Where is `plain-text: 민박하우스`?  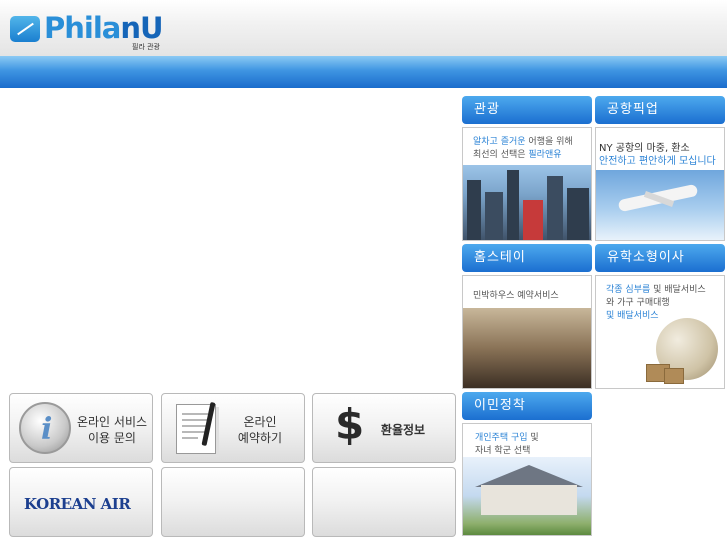 plain-text: 민박하우스 is located at coordinates (494, 296).